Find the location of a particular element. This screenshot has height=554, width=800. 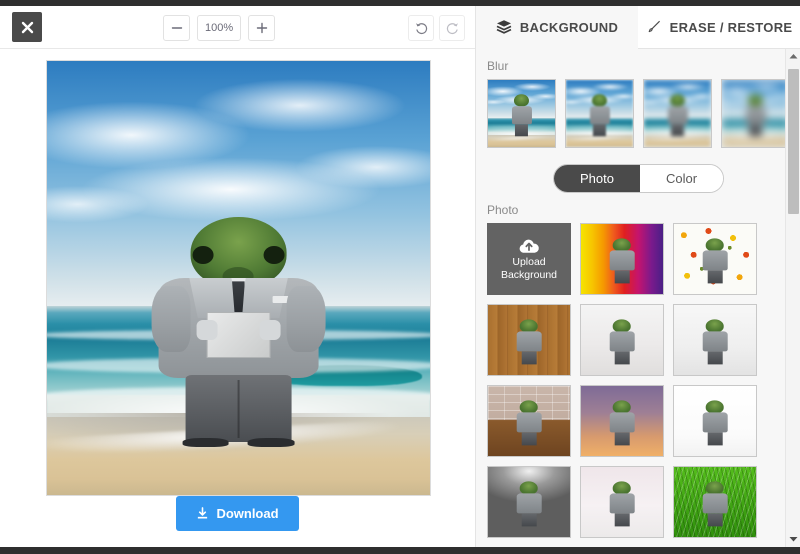

close-icon is located at coordinates (27, 27).